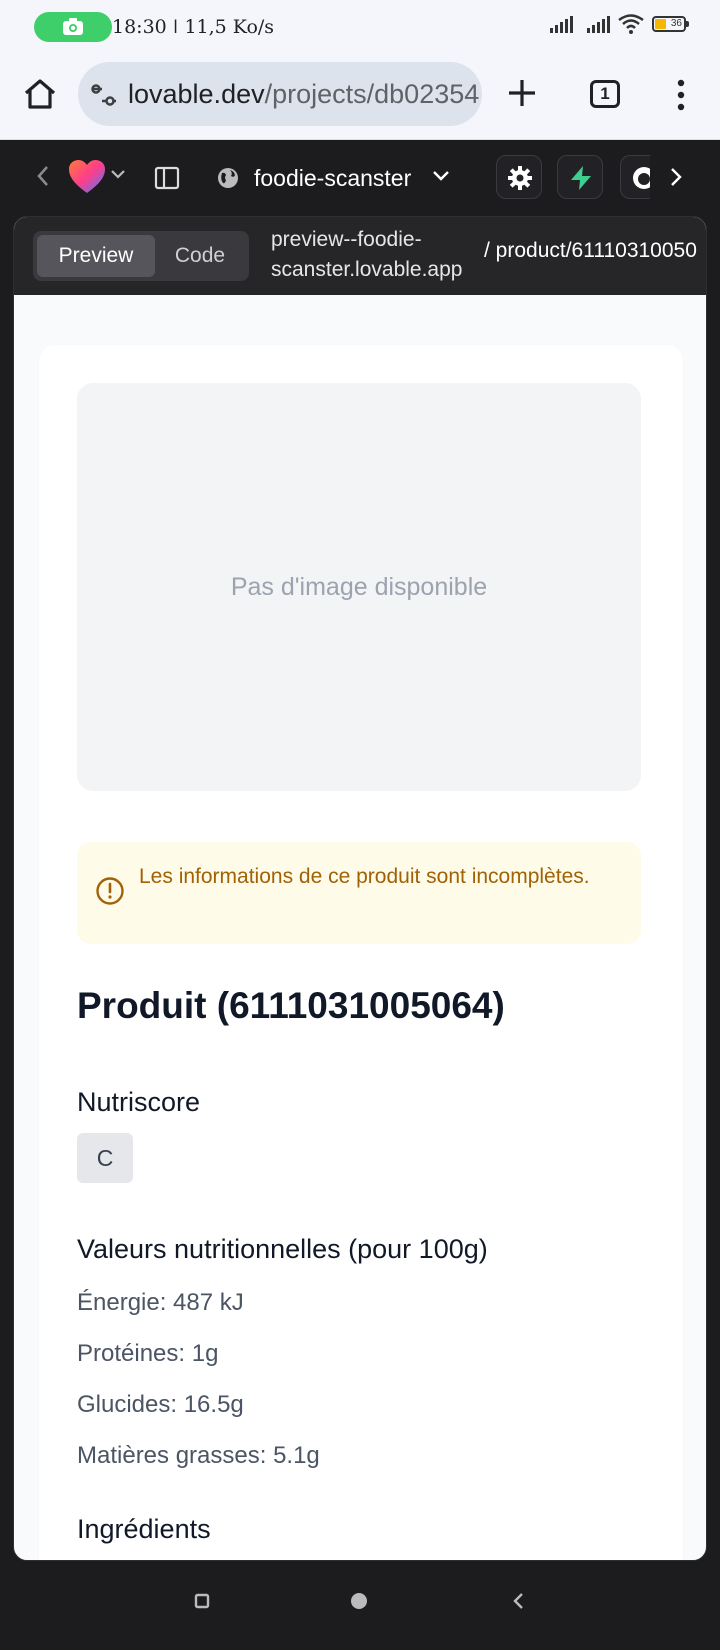 This screenshot has height=1650, width=720. Describe the element at coordinates (144, 1529) in the screenshot. I see `ingredients-heading: Ingrédients` at that location.